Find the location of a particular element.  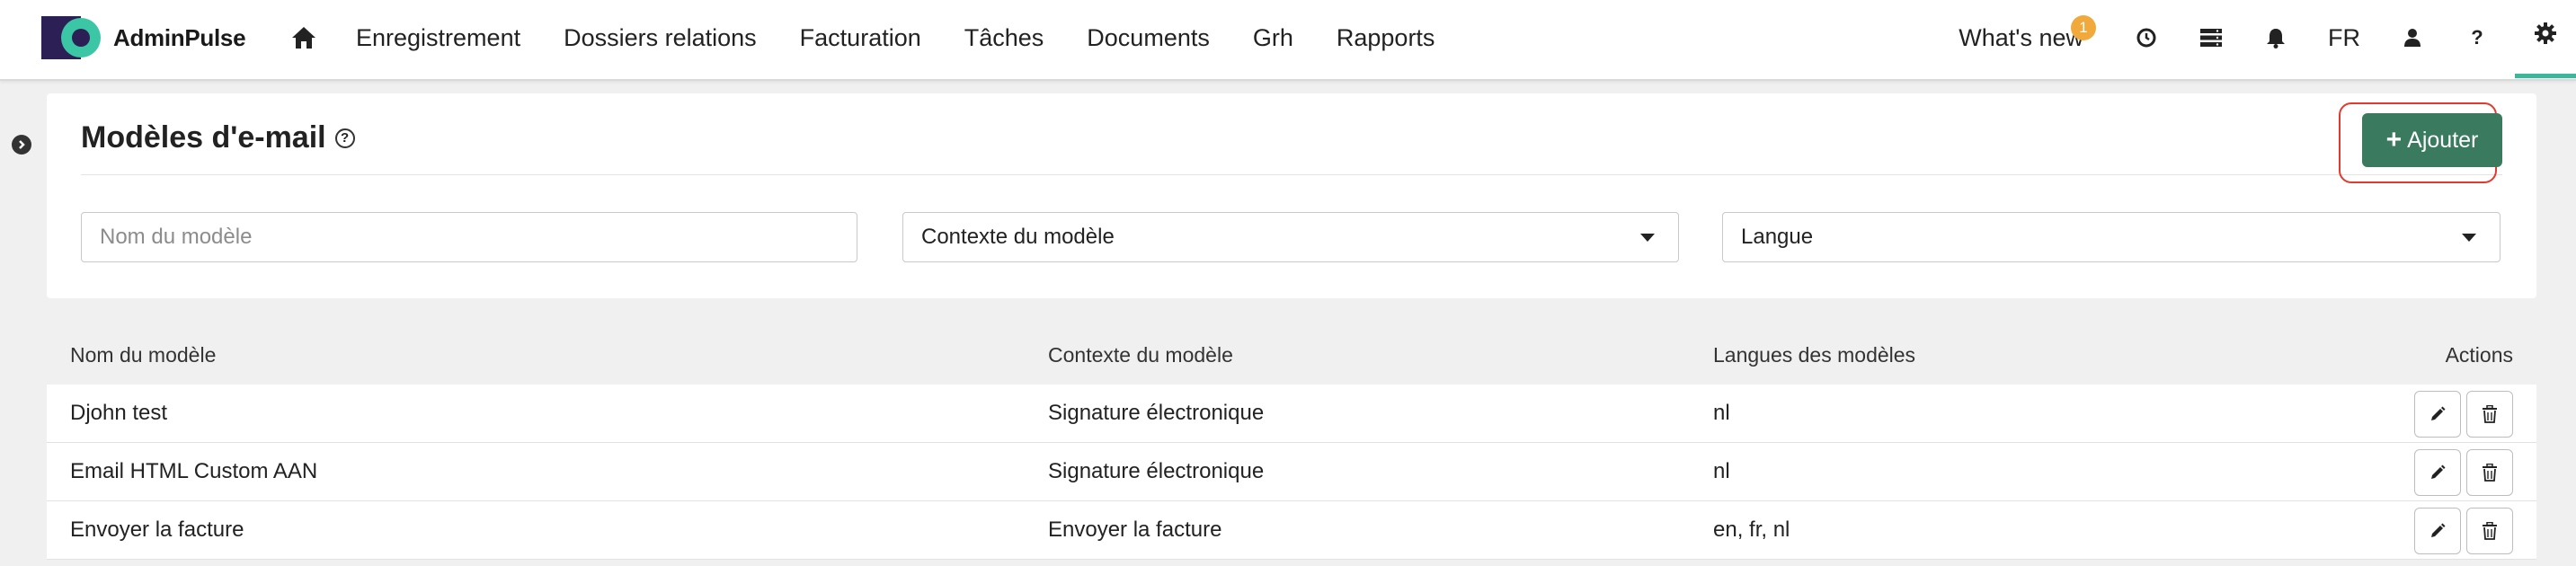

logo-text: AdminPulse is located at coordinates (179, 37).